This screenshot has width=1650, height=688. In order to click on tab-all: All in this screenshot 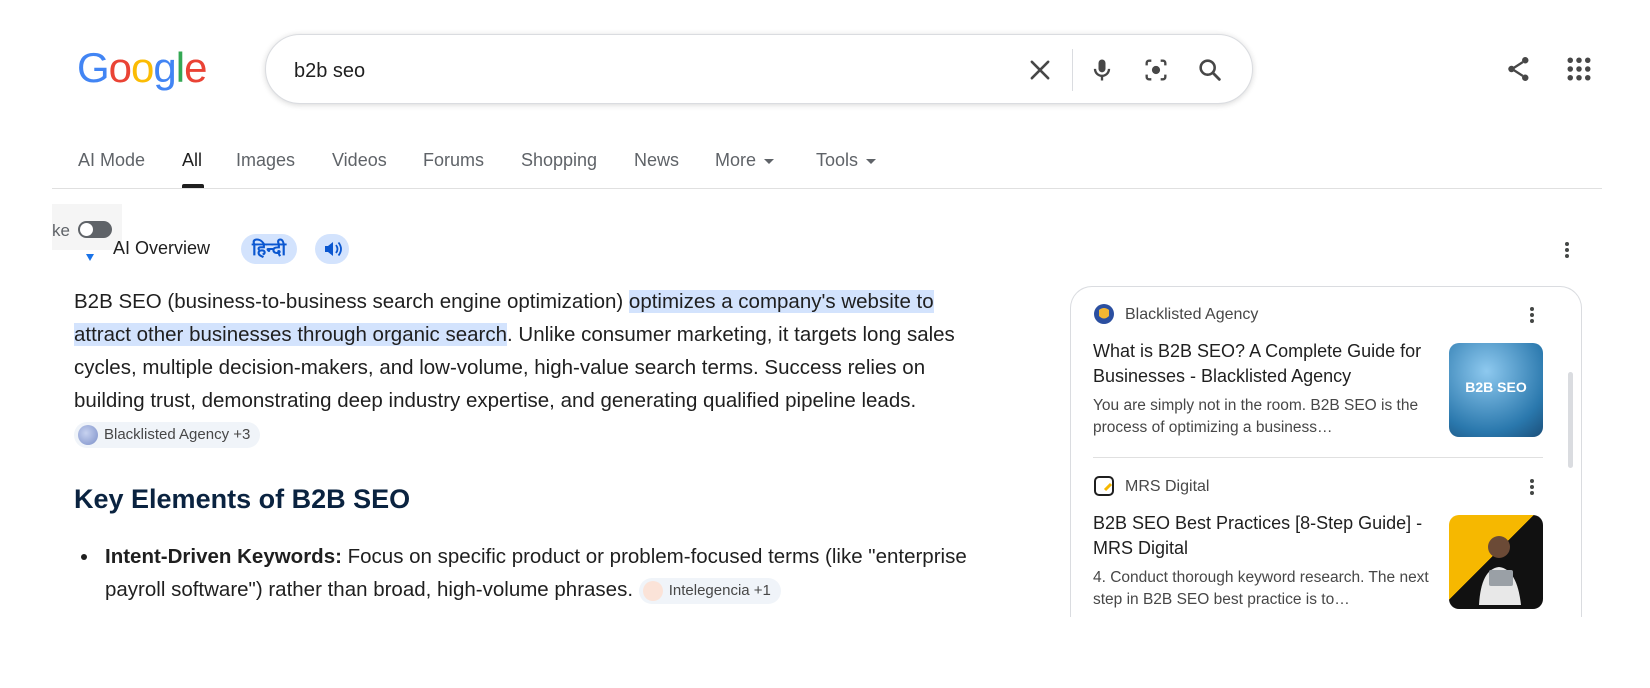, I will do `click(192, 160)`.